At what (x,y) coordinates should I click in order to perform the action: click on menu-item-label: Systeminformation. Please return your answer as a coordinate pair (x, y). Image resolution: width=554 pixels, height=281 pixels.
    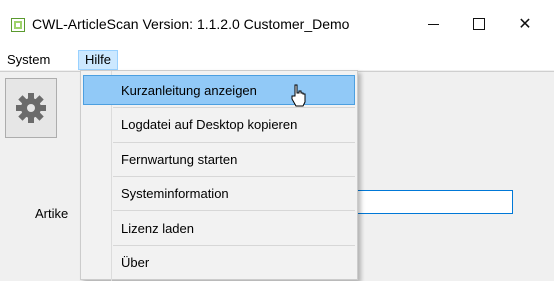
    Looking at the image, I should click on (175, 193).